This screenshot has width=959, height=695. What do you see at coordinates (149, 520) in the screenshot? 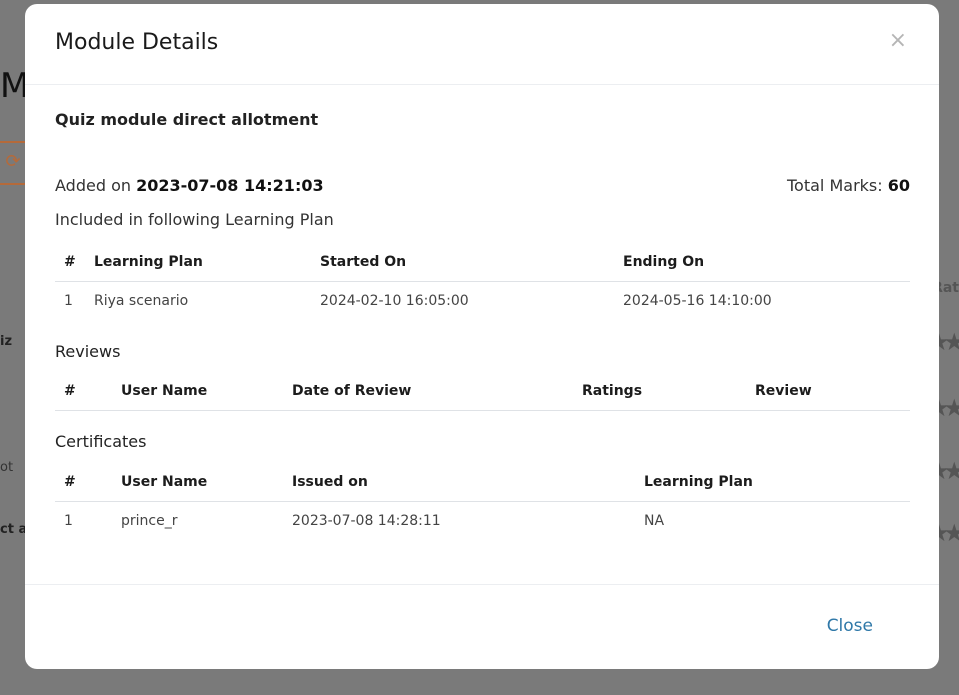
I see `table-cell: prince_r` at bounding box center [149, 520].